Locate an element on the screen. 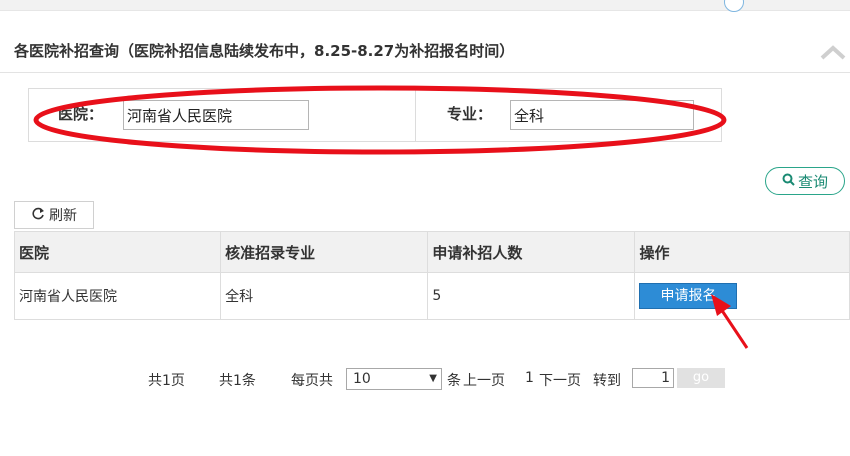 This screenshot has height=456, width=850. refresh-button: 刷新 is located at coordinates (54, 215).